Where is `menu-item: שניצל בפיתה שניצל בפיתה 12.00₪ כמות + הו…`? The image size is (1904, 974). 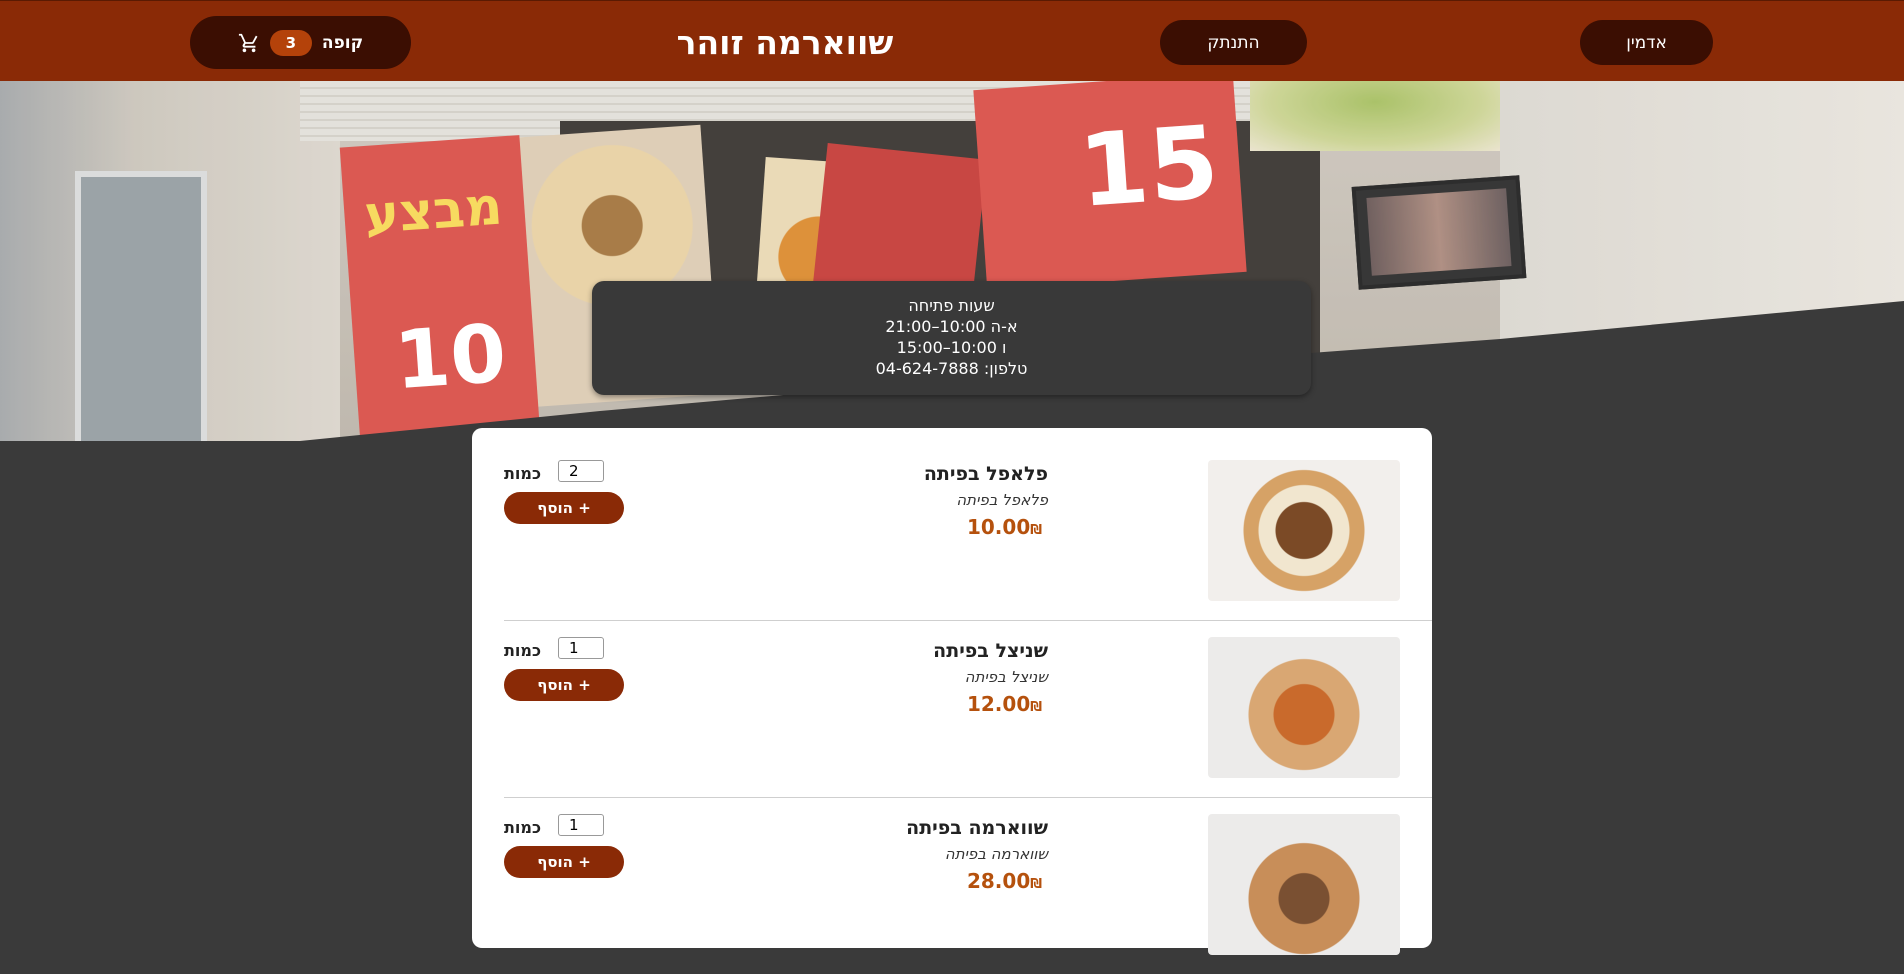
menu-item: שניצל בפיתה שניצל בפיתה 12.00₪ כמות + הו… is located at coordinates (952, 717).